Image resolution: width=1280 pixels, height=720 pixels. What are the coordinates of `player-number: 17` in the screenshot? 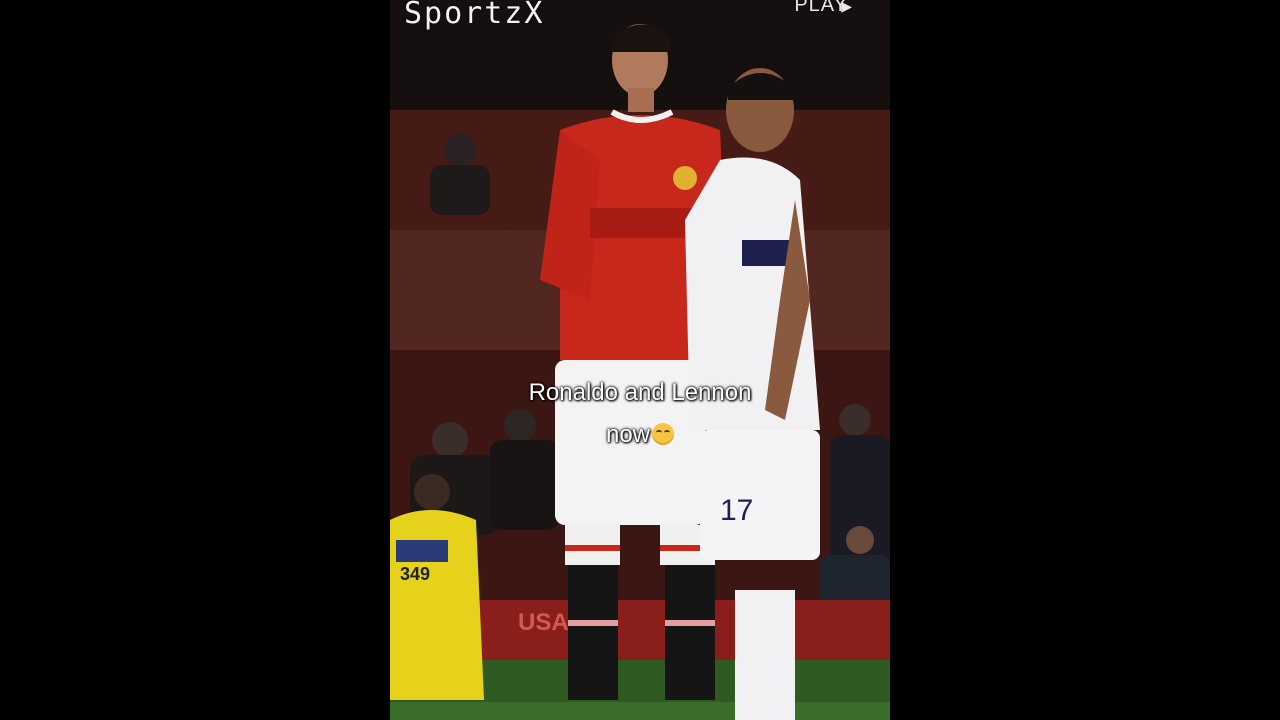 It's located at (736, 510).